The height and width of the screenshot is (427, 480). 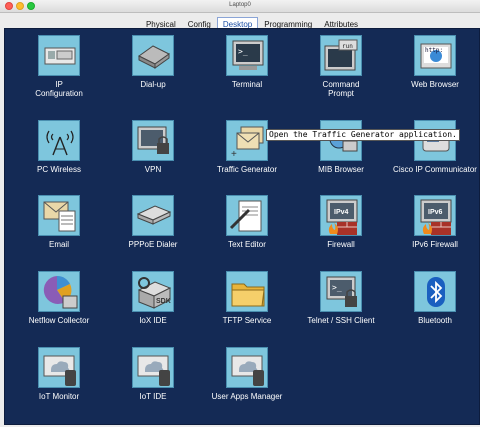 What do you see at coordinates (153, 215) in the screenshot?
I see `pppoe-dialer-icon` at bounding box center [153, 215].